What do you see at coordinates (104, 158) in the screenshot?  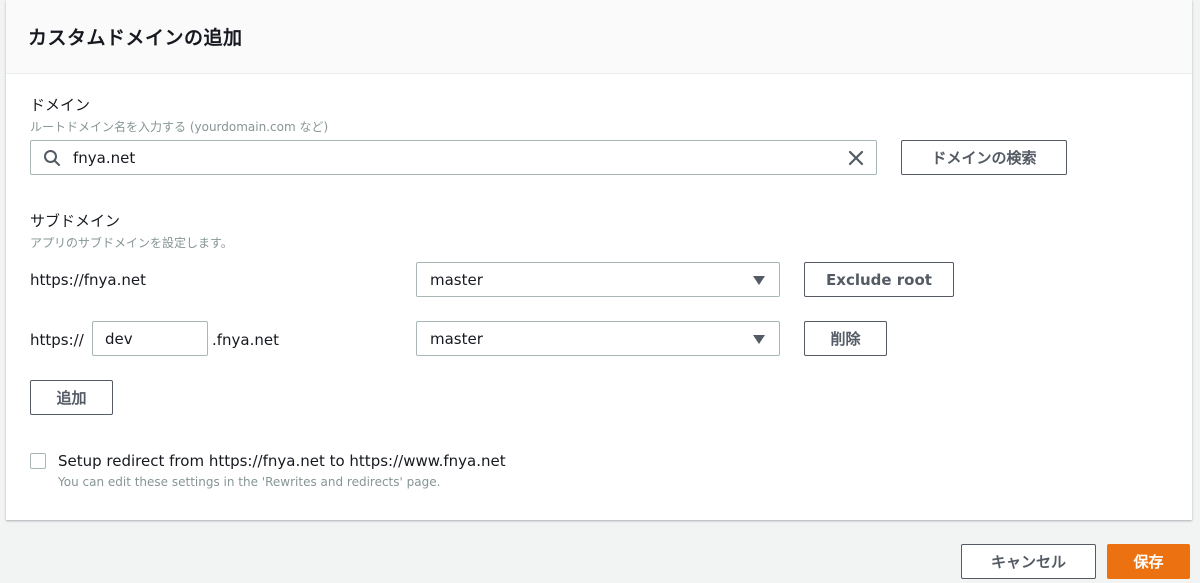 I see `domain-search-value: fnya.net` at bounding box center [104, 158].